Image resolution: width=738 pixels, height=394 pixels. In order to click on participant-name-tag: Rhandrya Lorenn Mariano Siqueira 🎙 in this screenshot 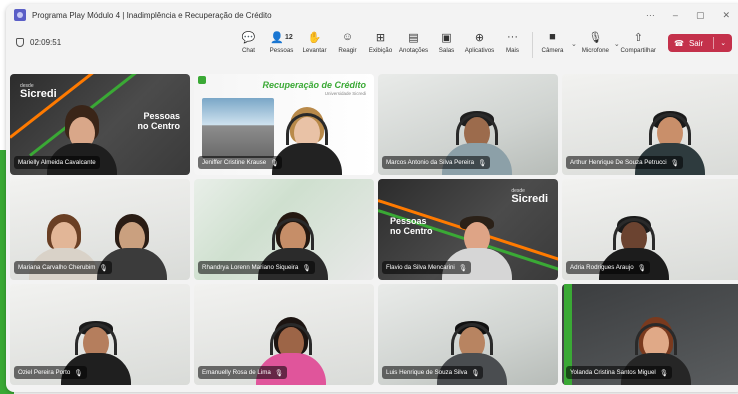, I will do `click(256, 267)`.